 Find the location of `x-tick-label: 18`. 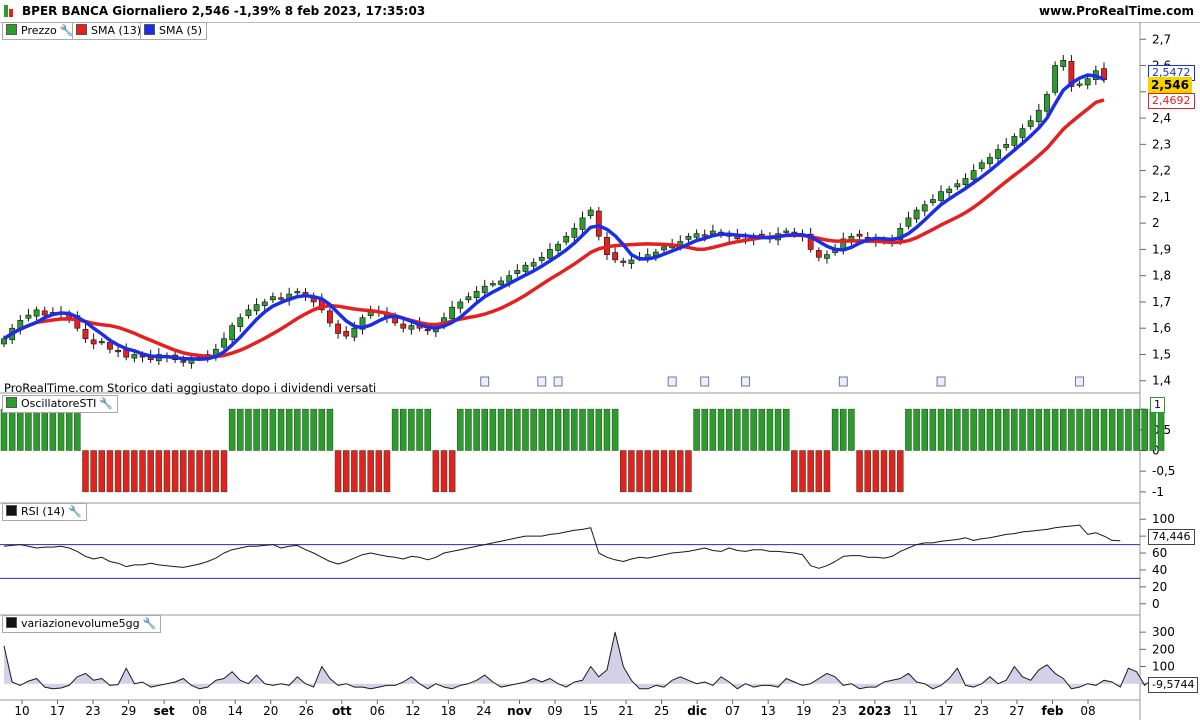

x-tick-label: 18 is located at coordinates (448, 711).